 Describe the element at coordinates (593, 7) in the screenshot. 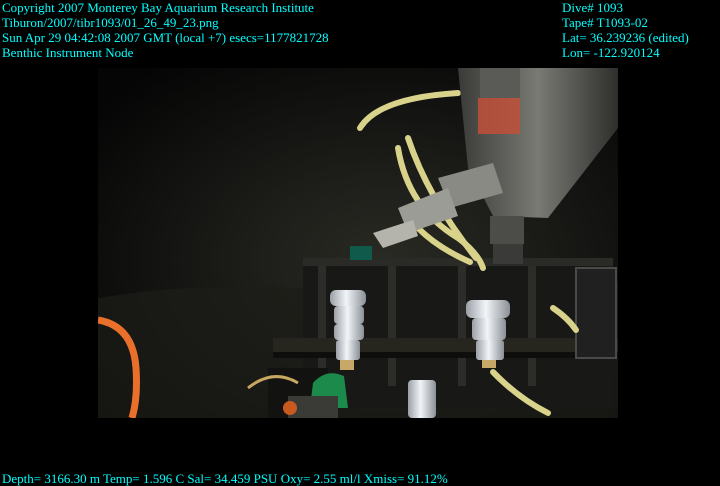

I see `dive-number: Dive# 1093` at that location.